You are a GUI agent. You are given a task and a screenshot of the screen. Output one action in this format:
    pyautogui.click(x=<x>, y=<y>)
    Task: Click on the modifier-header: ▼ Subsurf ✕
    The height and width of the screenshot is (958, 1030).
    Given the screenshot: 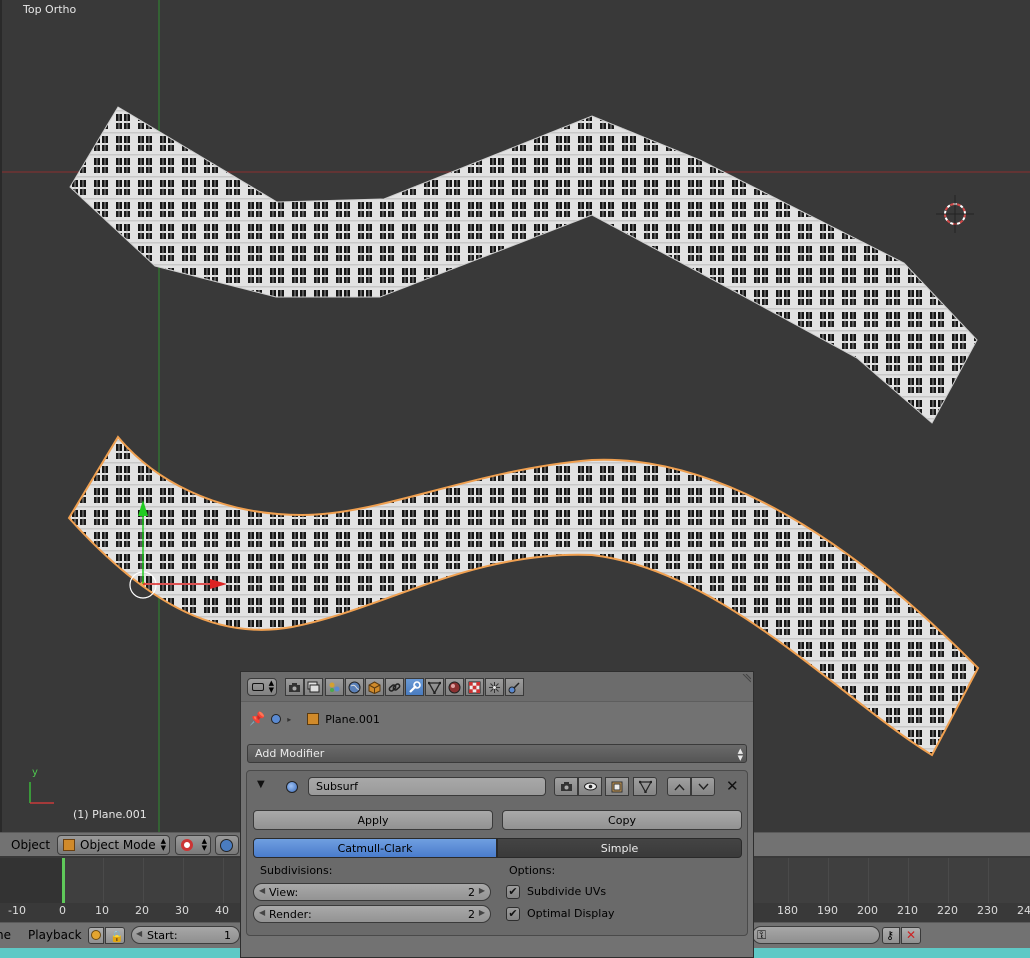 What is the action you would take?
    pyautogui.click(x=497, y=786)
    